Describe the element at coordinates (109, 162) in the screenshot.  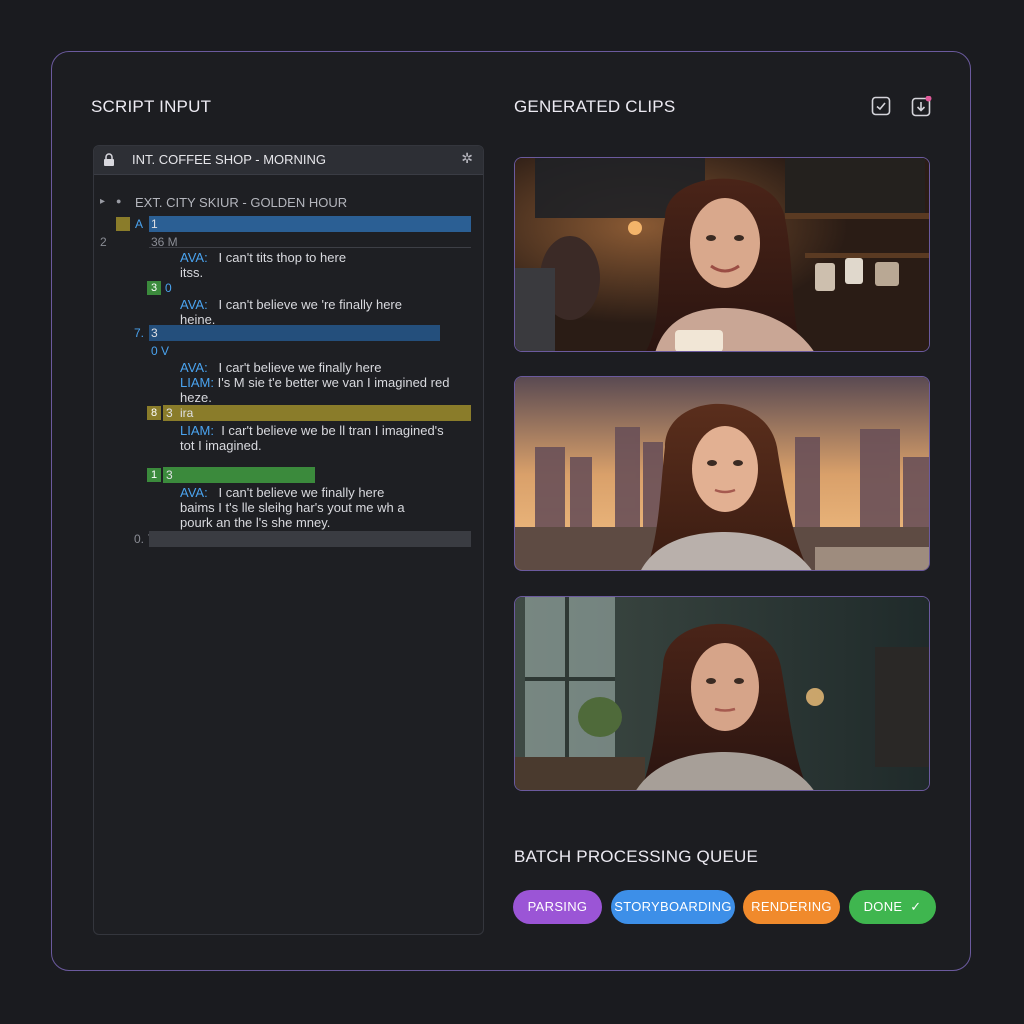
I see `lock-icon` at that location.